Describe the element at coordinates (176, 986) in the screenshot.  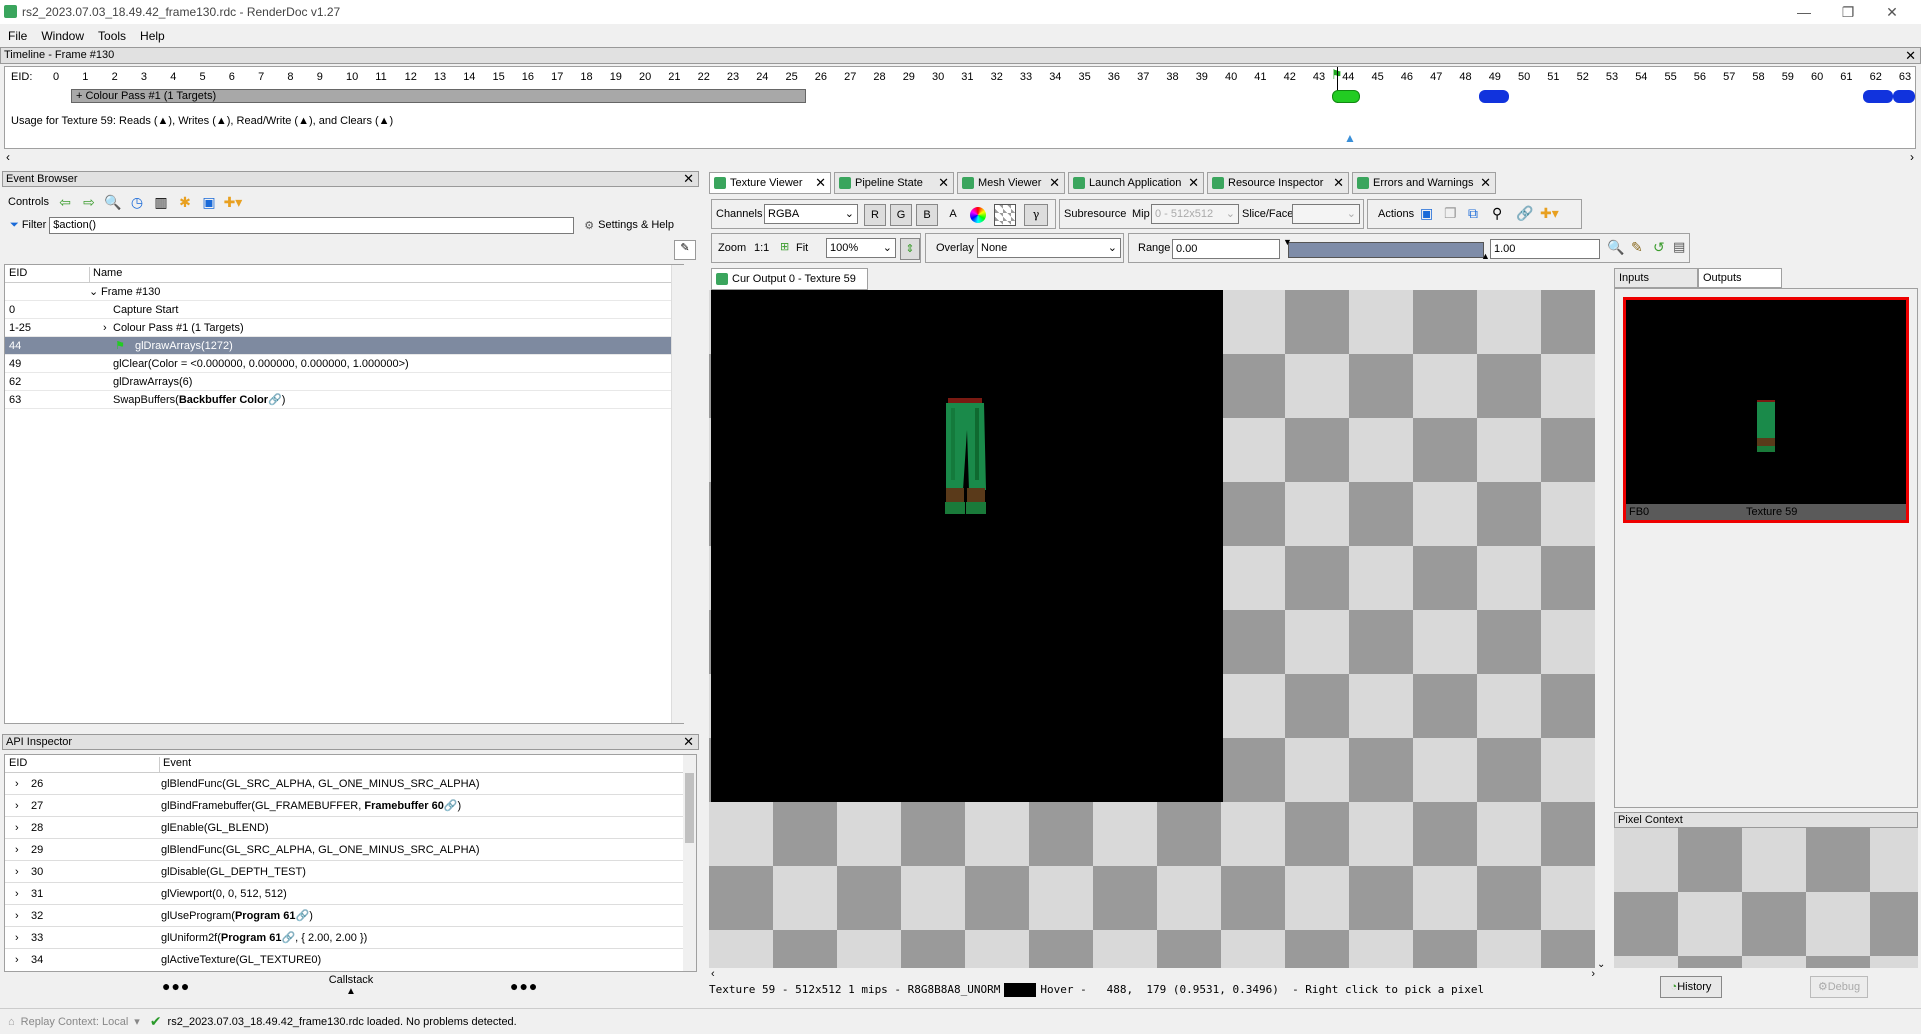
I see `callstack-splitter-left-icon: ●●●` at that location.